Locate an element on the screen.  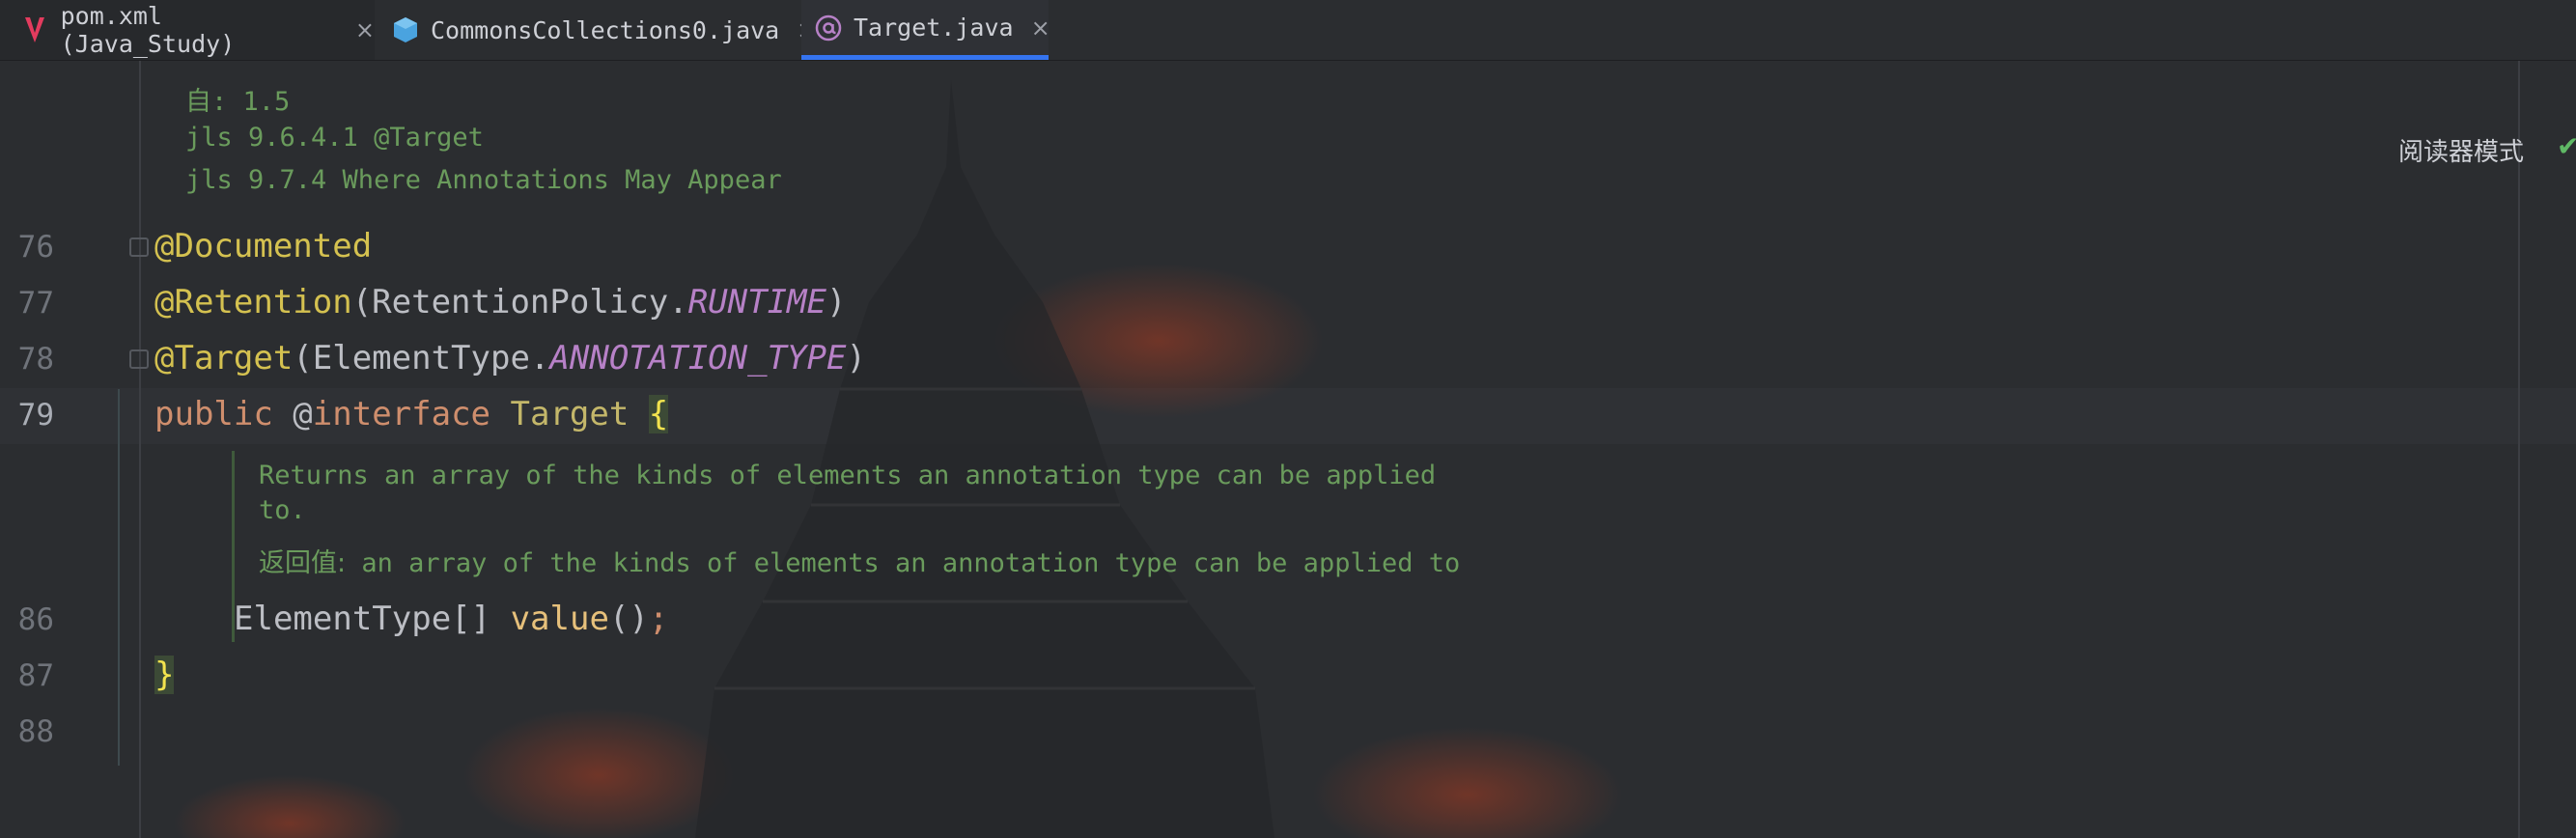
java-class-icon is located at coordinates (406, 29).